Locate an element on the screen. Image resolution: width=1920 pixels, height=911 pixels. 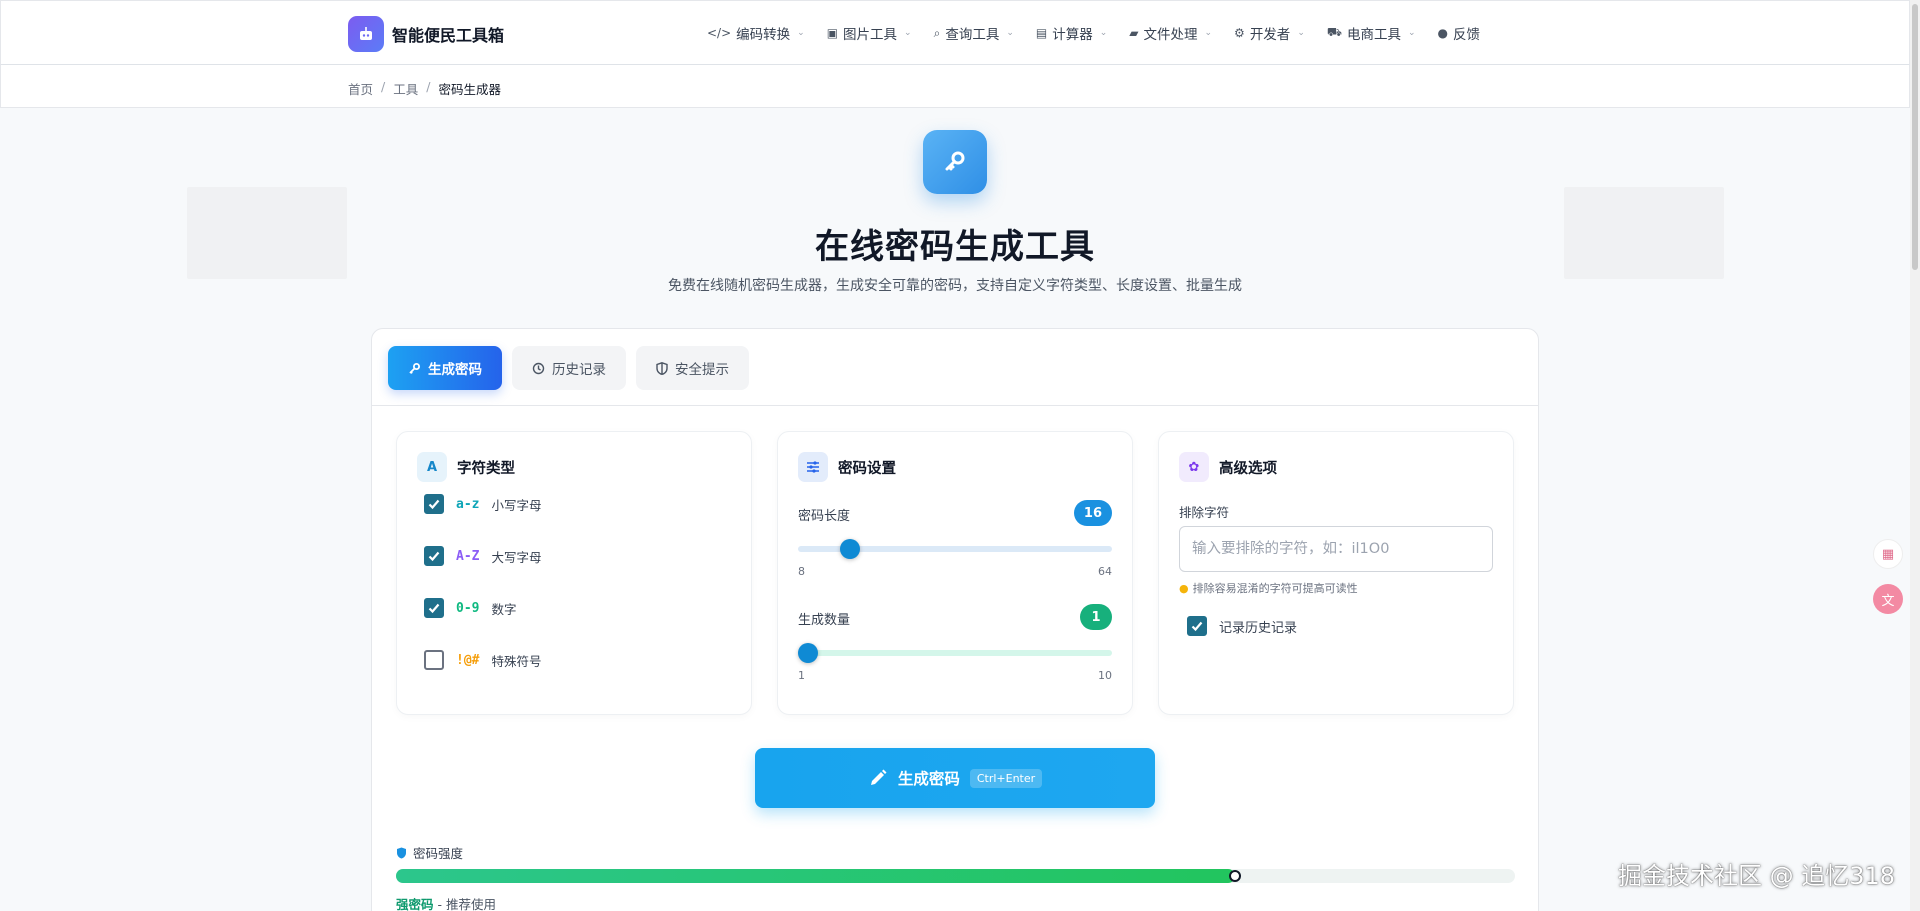
nav-item-label: 电商工具 is located at coordinates (1373, 35).